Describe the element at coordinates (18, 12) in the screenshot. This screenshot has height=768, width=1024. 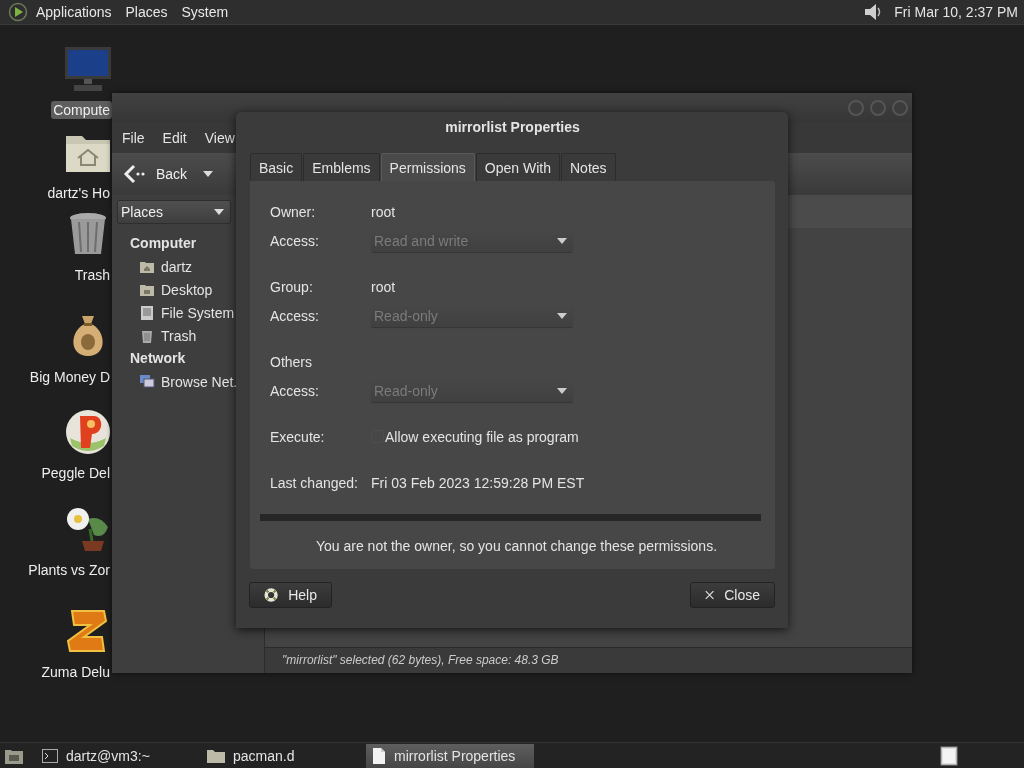
I see `play-logo-icon` at that location.